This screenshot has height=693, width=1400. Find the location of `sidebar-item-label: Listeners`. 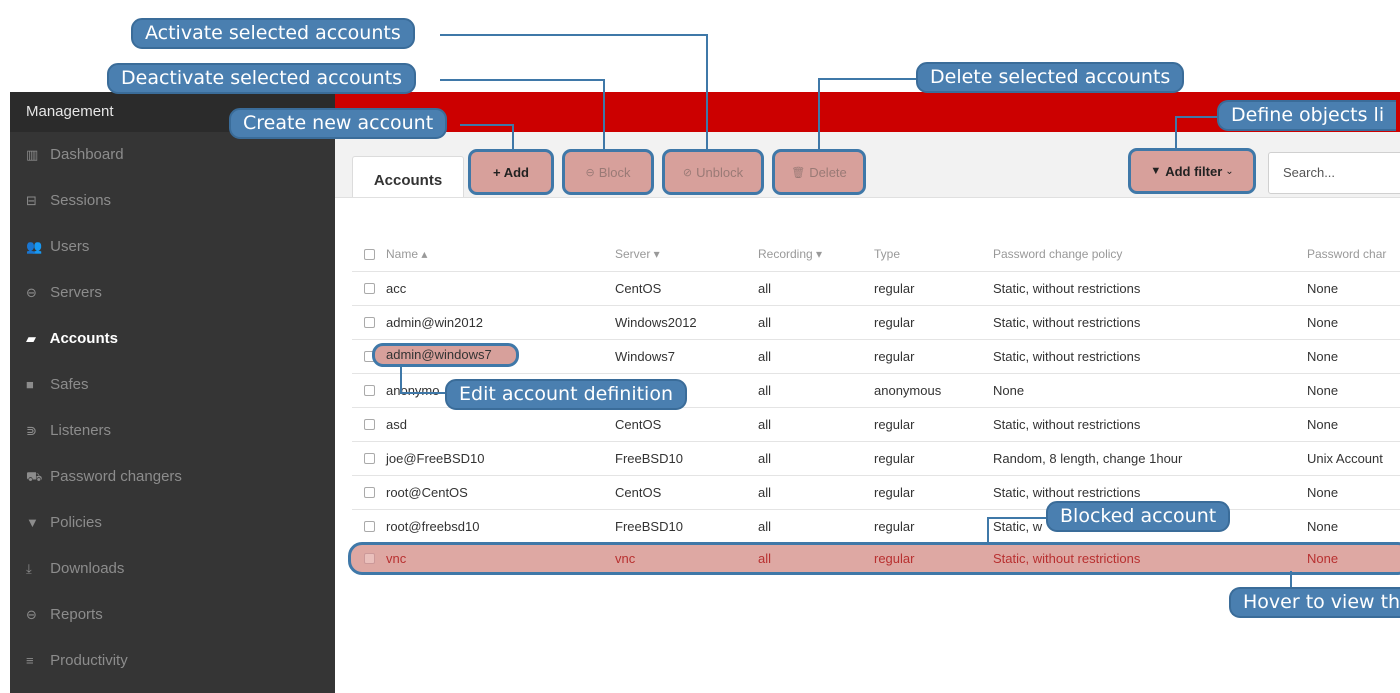

sidebar-item-label: Listeners is located at coordinates (81, 430).